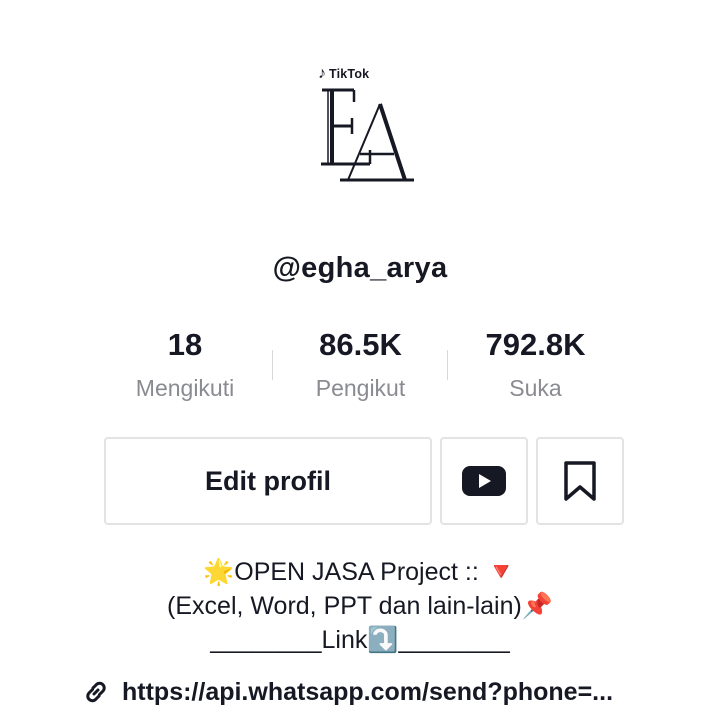 The width and height of the screenshot is (720, 720). I want to click on bio-line: (Excel, Word, PPT dan lain-lain)📌, so click(360, 606).